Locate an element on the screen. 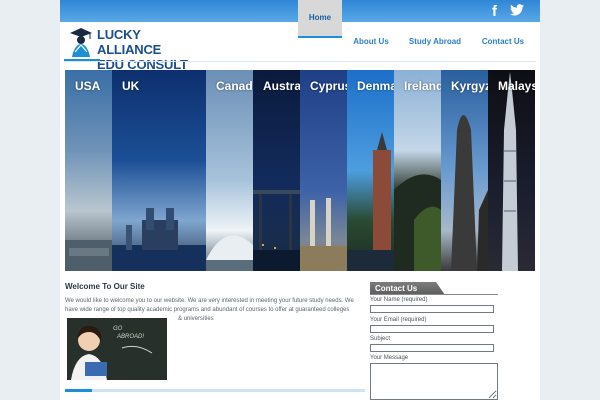  facebook-icon: f is located at coordinates (494, 11).